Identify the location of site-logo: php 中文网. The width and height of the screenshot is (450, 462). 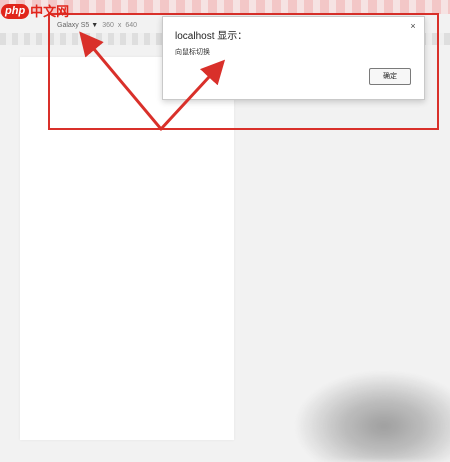
(35, 11).